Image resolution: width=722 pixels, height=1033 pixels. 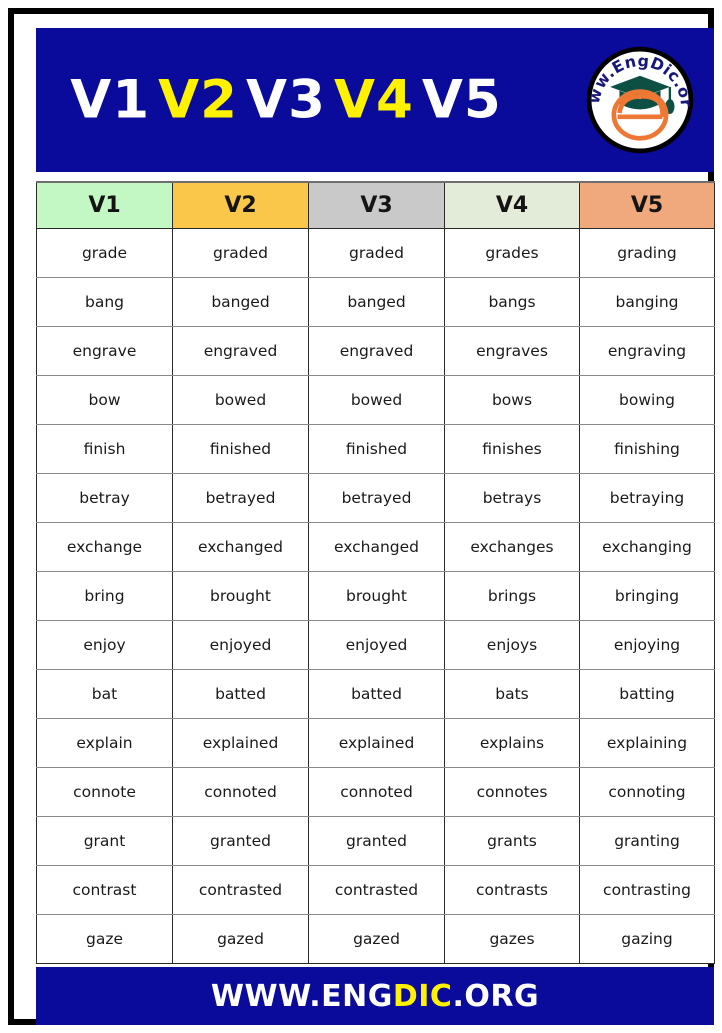 What do you see at coordinates (512, 595) in the screenshot?
I see `table-cell-v4: brings` at bounding box center [512, 595].